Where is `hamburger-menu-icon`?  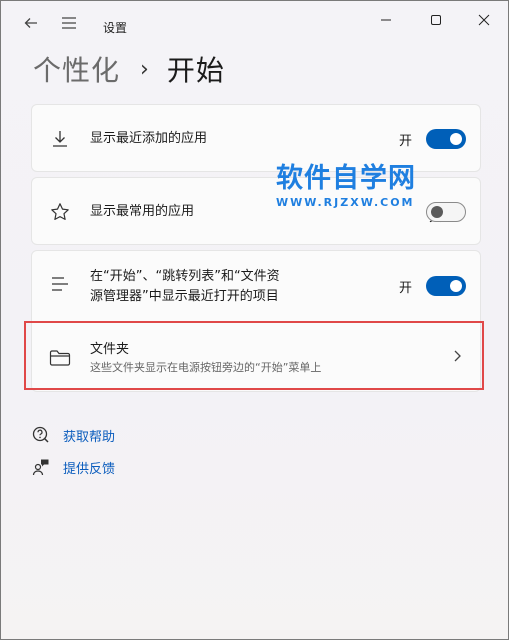
hamburger-menu-icon is located at coordinates (69, 23).